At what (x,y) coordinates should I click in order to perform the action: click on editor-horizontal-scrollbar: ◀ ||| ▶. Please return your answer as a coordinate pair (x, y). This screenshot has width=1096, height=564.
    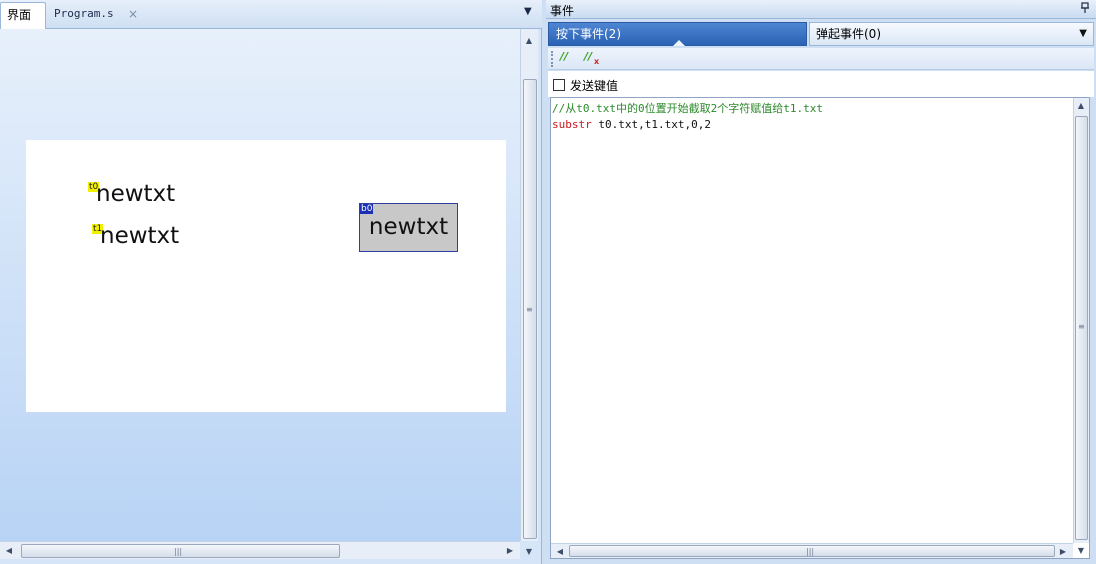
    Looking at the image, I should click on (812, 550).